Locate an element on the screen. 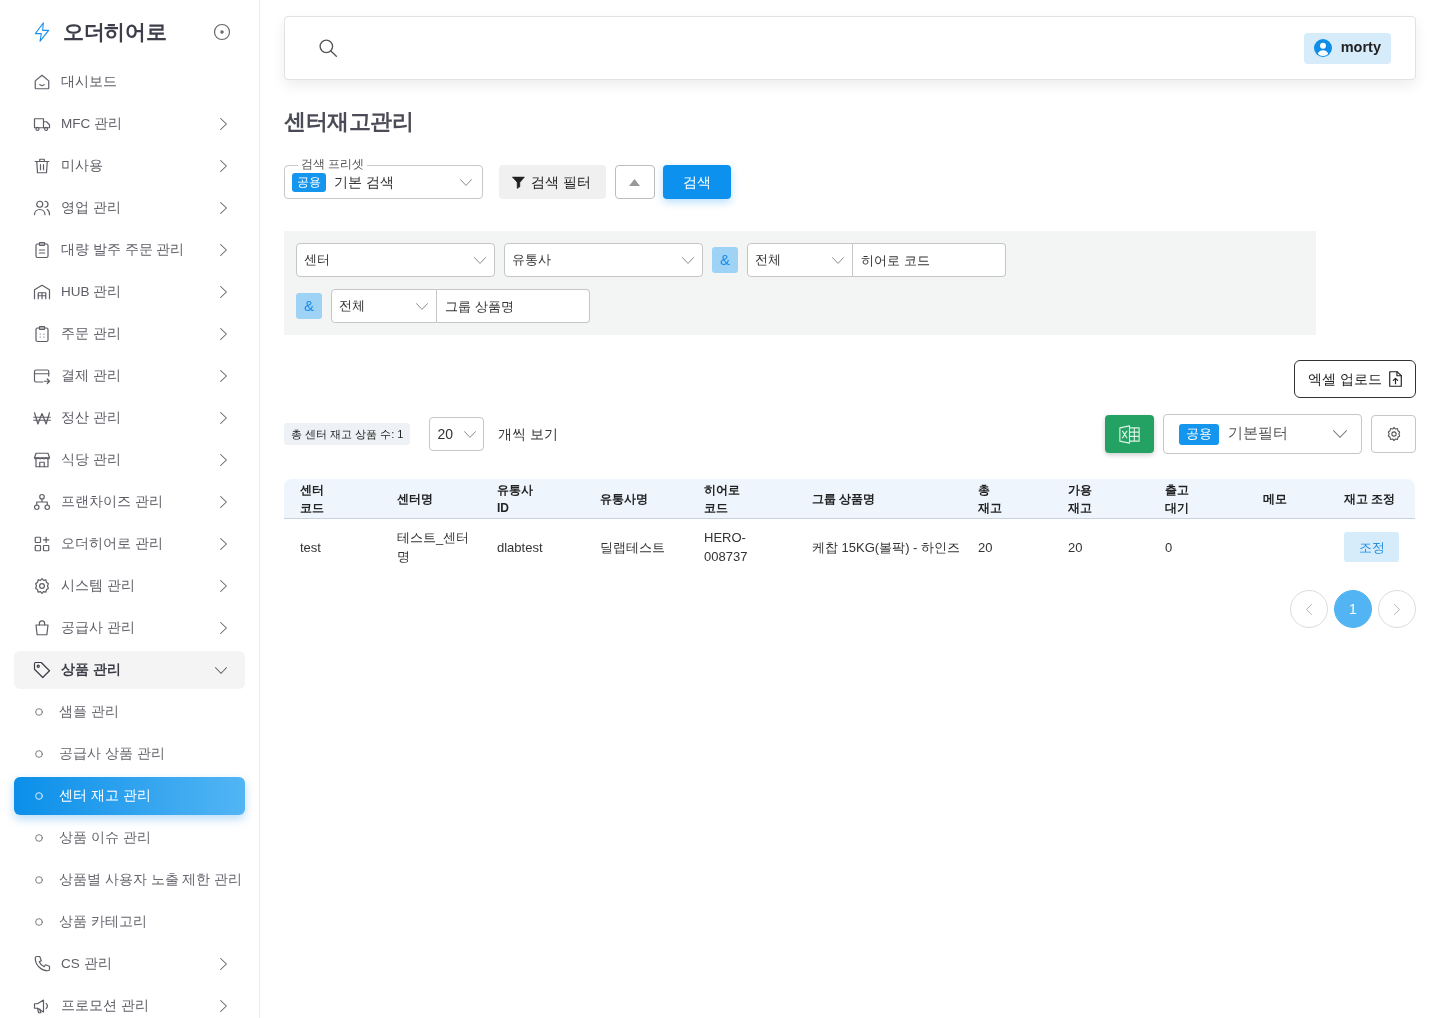 The image size is (1440, 1018). page-size-select: 20 is located at coordinates (457, 434).